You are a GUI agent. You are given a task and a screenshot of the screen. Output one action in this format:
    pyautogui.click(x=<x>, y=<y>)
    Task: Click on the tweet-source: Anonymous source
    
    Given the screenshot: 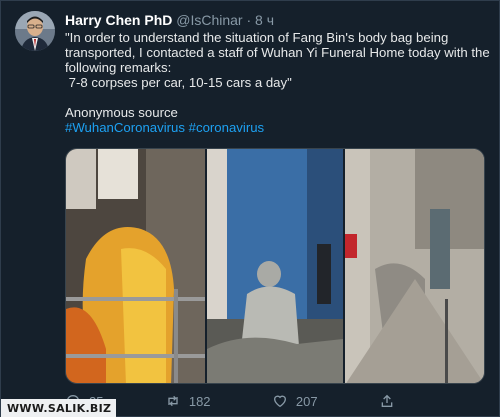 What is the action you would take?
    pyautogui.click(x=121, y=112)
    